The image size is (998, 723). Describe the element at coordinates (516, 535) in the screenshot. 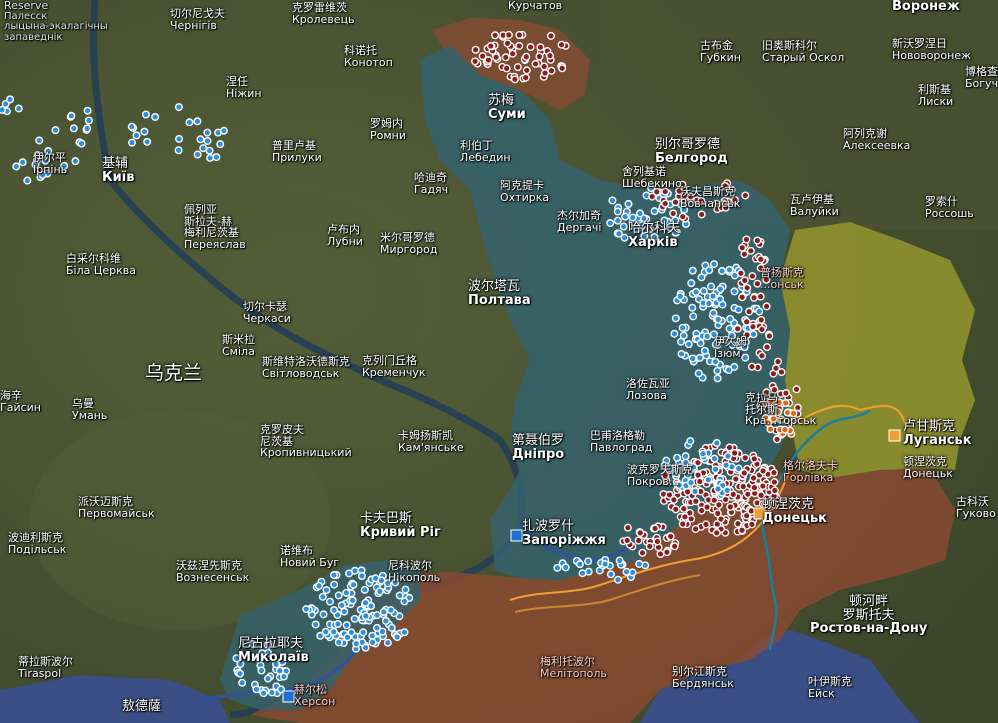

I see `zaporizhzhia-marker` at that location.